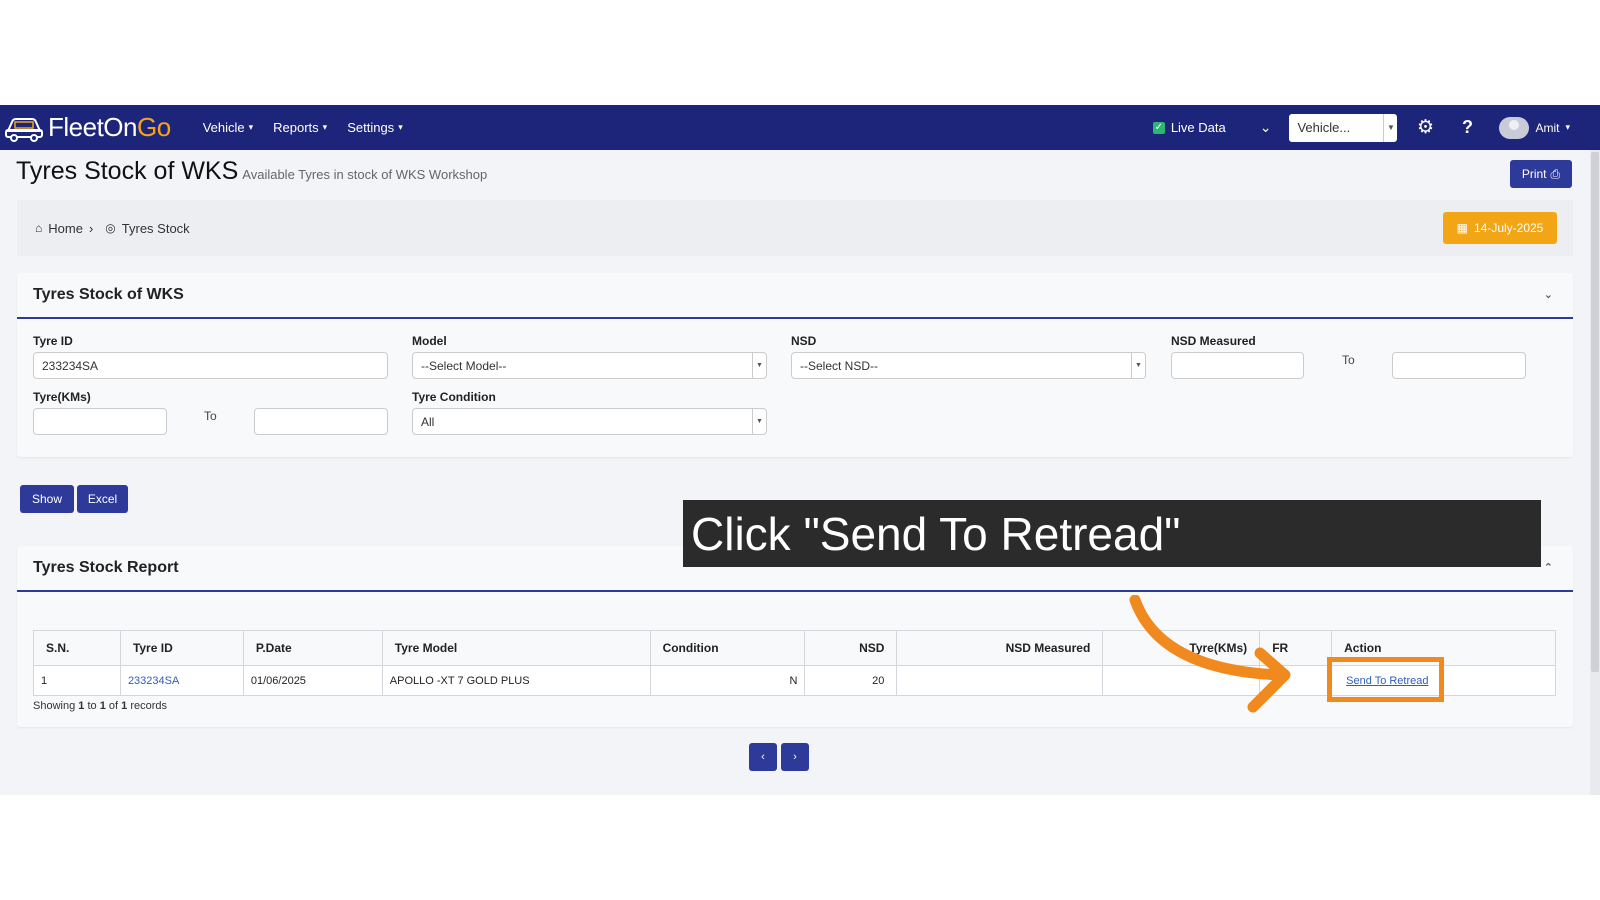  Describe the element at coordinates (102, 499) in the screenshot. I see `excel-button: Excel` at that location.